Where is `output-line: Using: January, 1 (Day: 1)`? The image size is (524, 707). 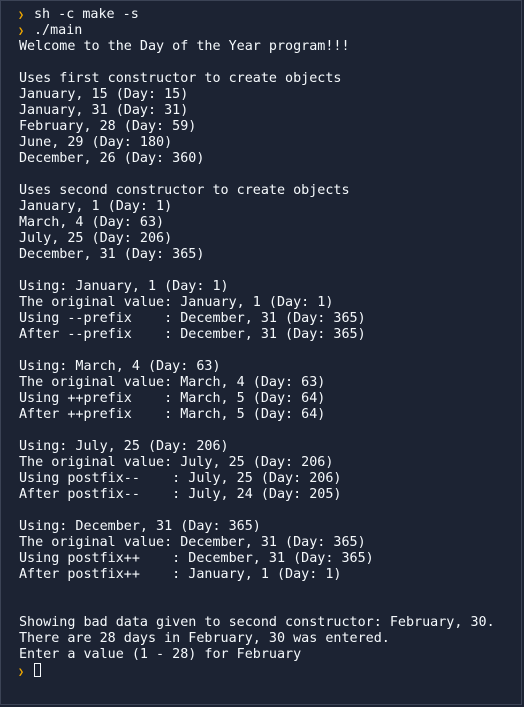 output-line: Using: January, 1 (Day: 1) is located at coordinates (124, 286).